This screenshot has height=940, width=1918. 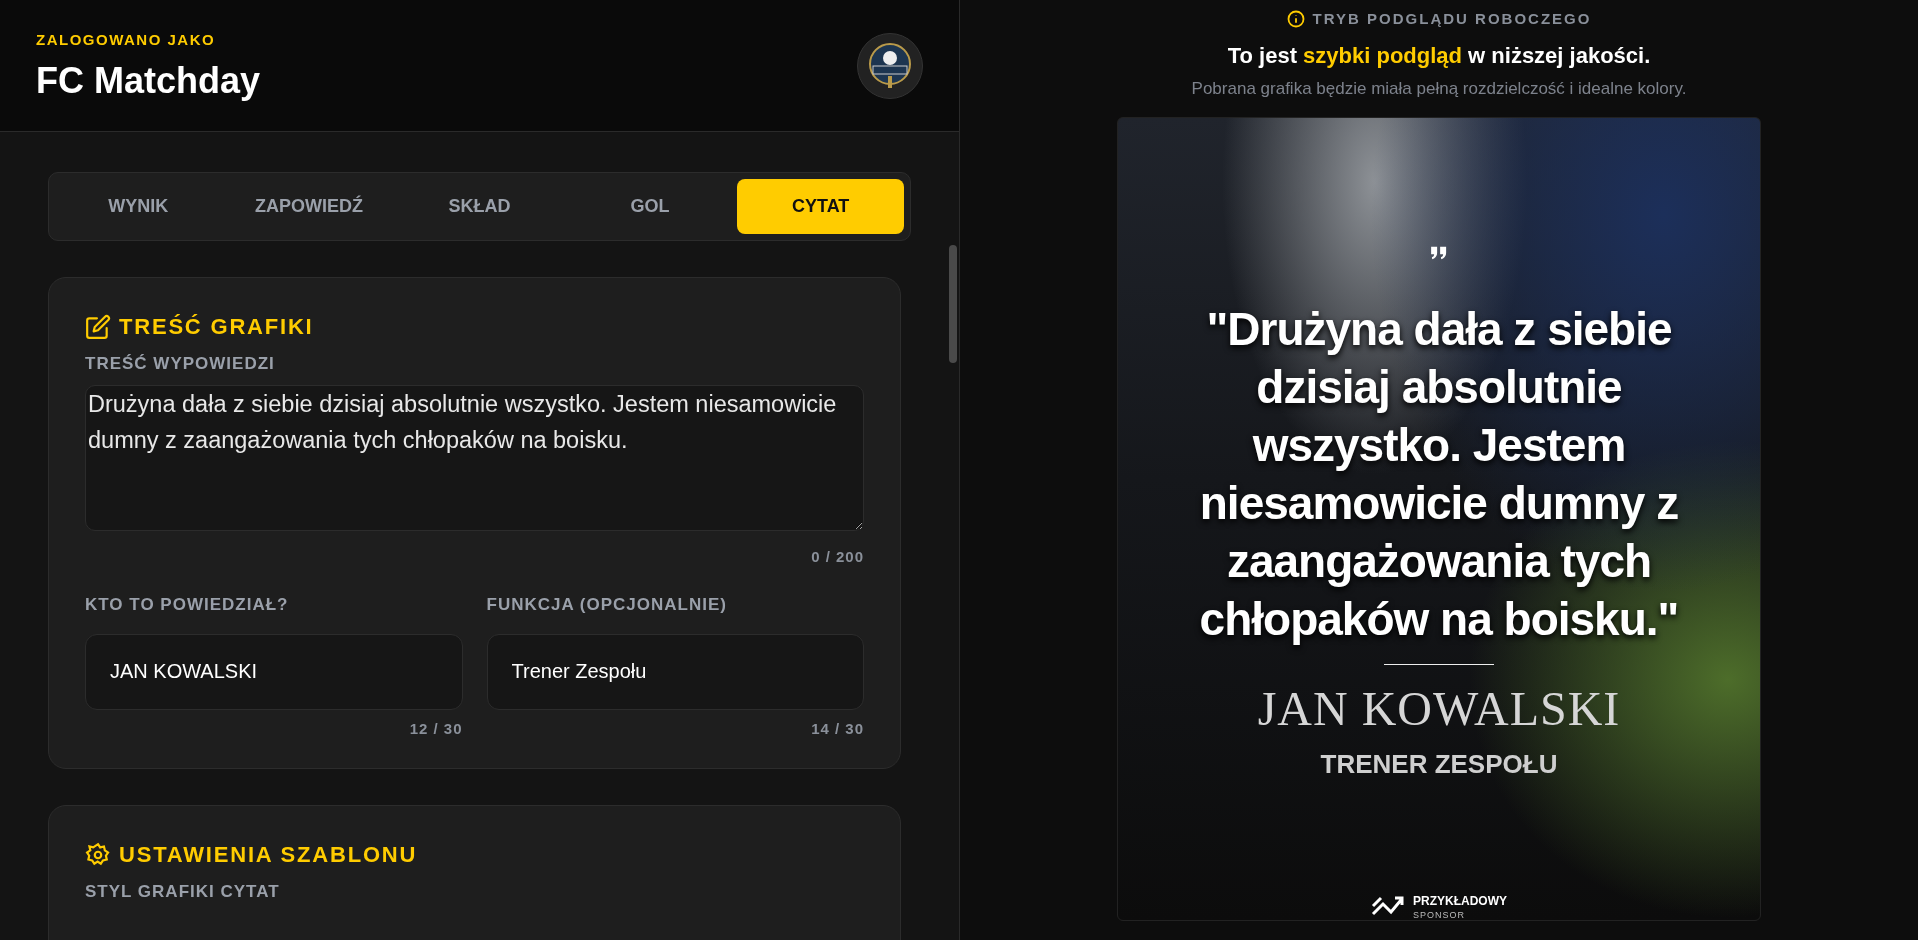 What do you see at coordinates (890, 65) in the screenshot?
I see `club-crest-icon` at bounding box center [890, 65].